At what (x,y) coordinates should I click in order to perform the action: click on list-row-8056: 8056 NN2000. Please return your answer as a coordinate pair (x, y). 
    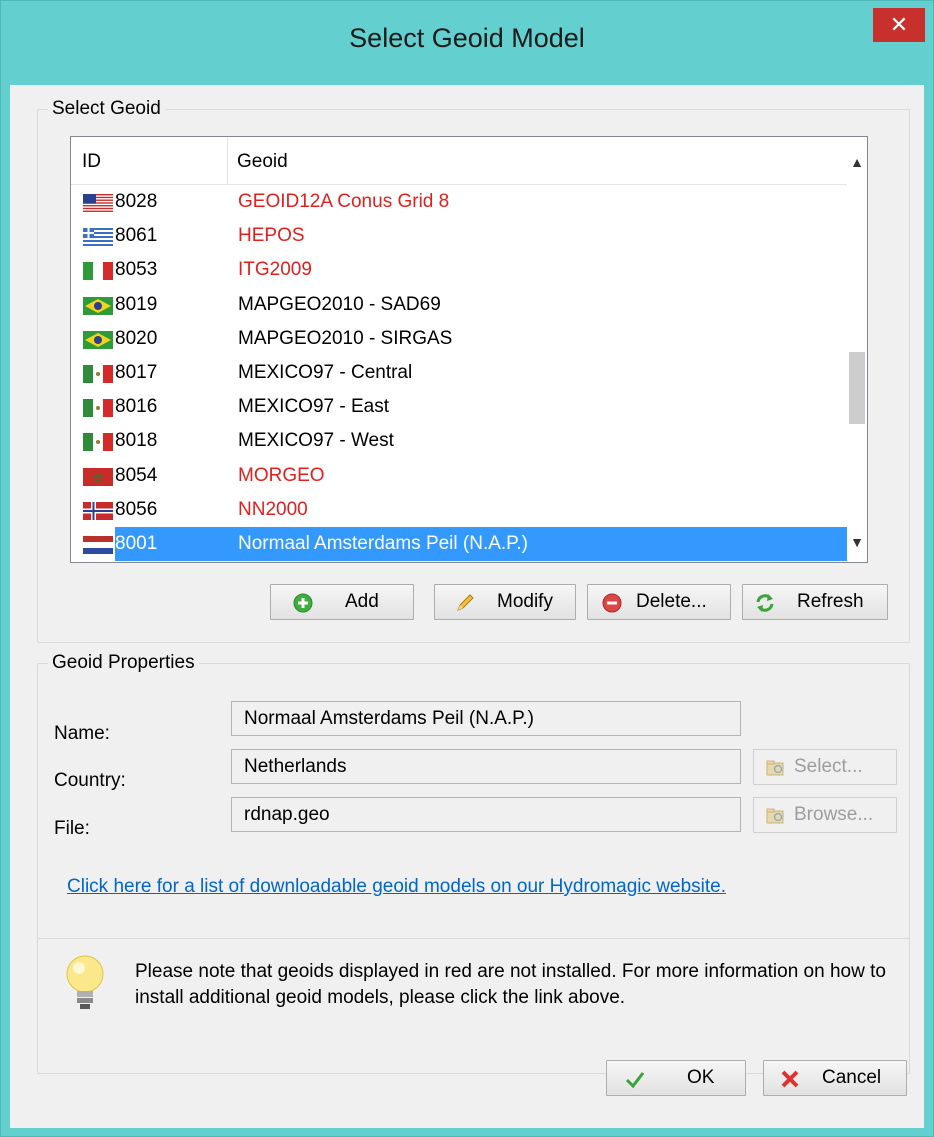
    Looking at the image, I should click on (459, 510).